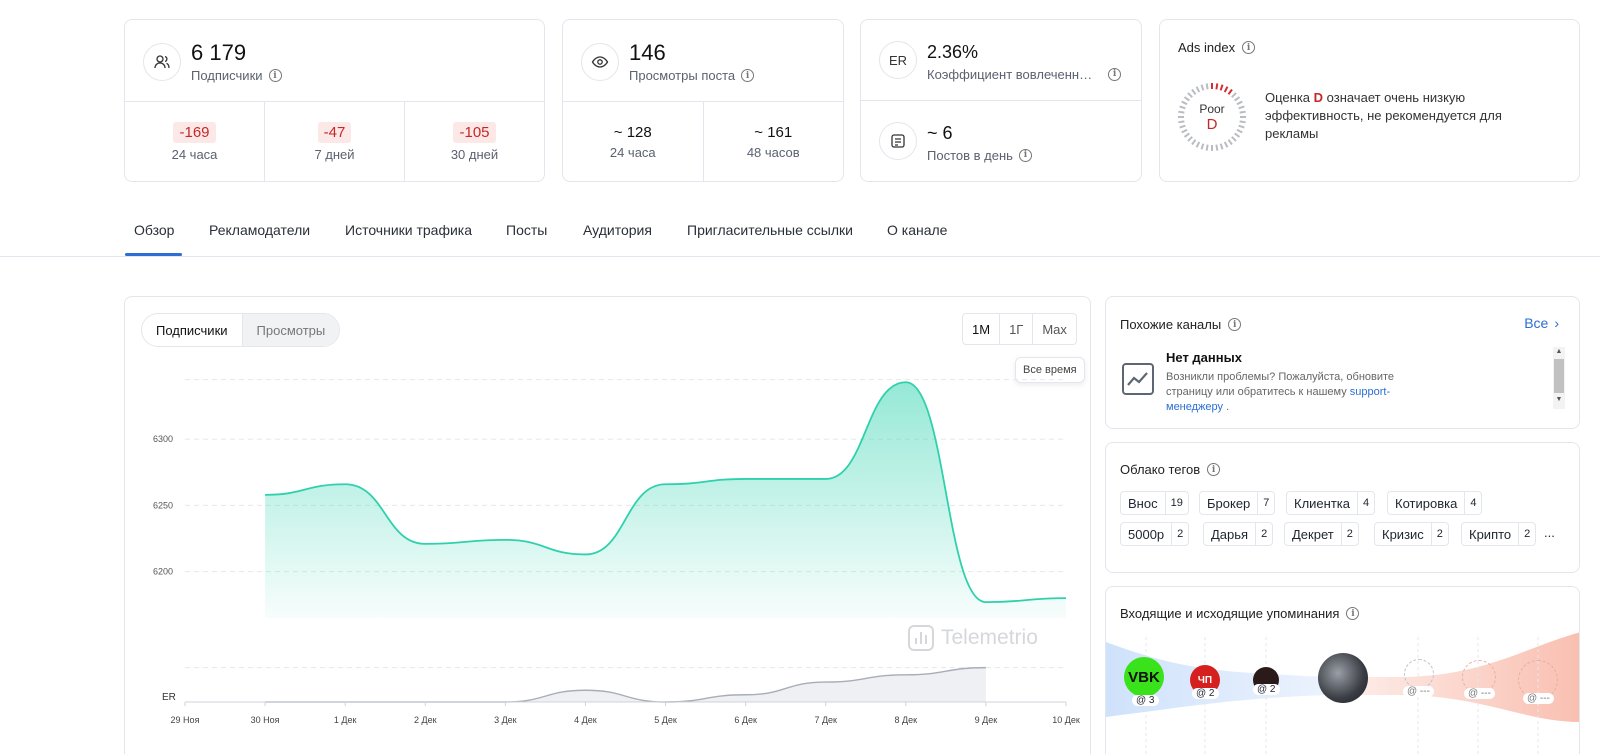  Describe the element at coordinates (1229, 503) in the screenshot. I see `tag-name: Брокер` at that location.